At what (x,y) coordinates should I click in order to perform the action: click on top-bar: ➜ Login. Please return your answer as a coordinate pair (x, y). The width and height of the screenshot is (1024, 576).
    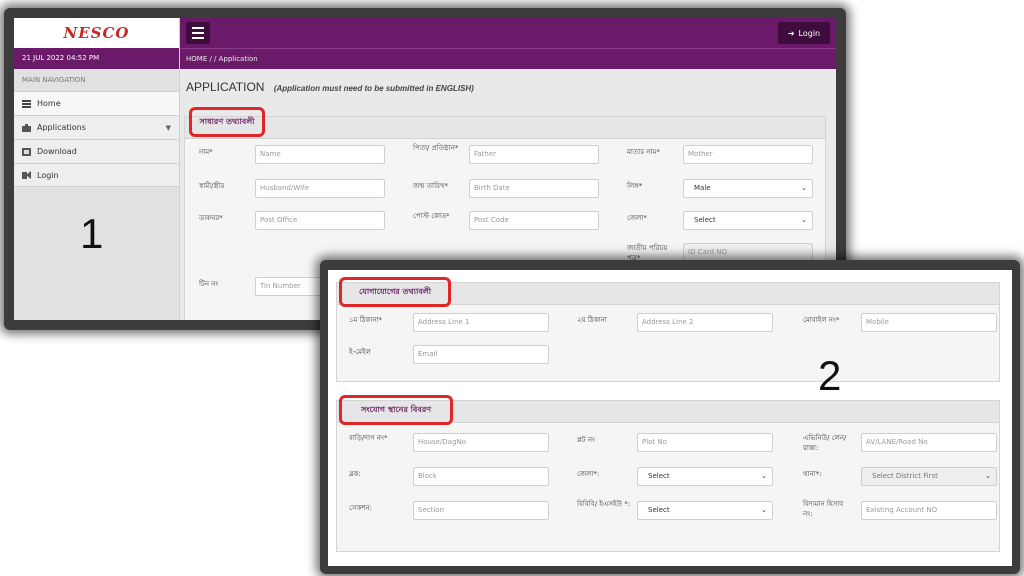
    Looking at the image, I should click on (508, 33).